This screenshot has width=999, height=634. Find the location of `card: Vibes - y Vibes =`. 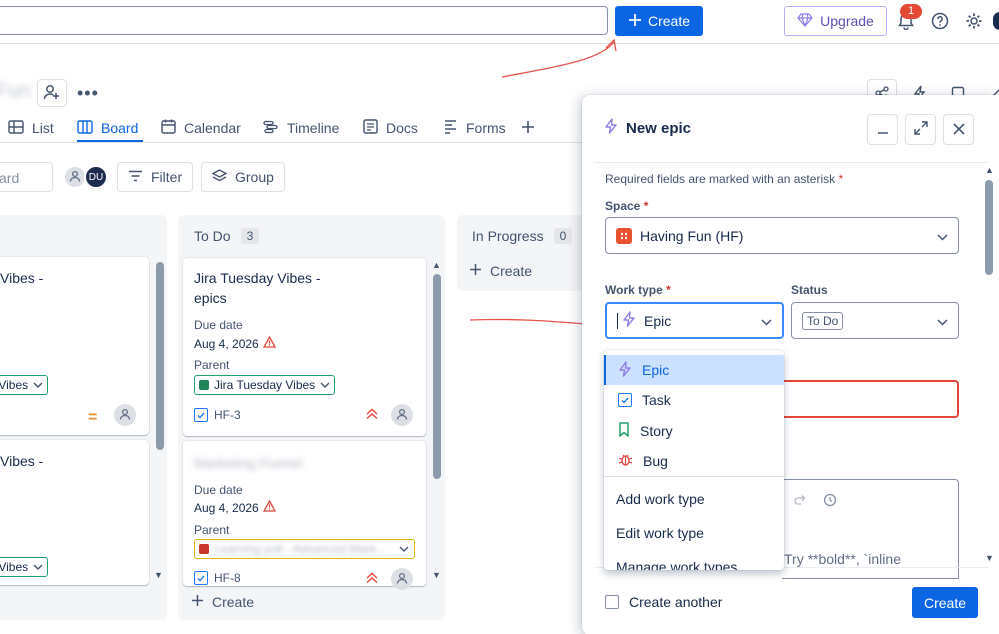

card: Vibes - y Vibes = is located at coordinates (74, 346).